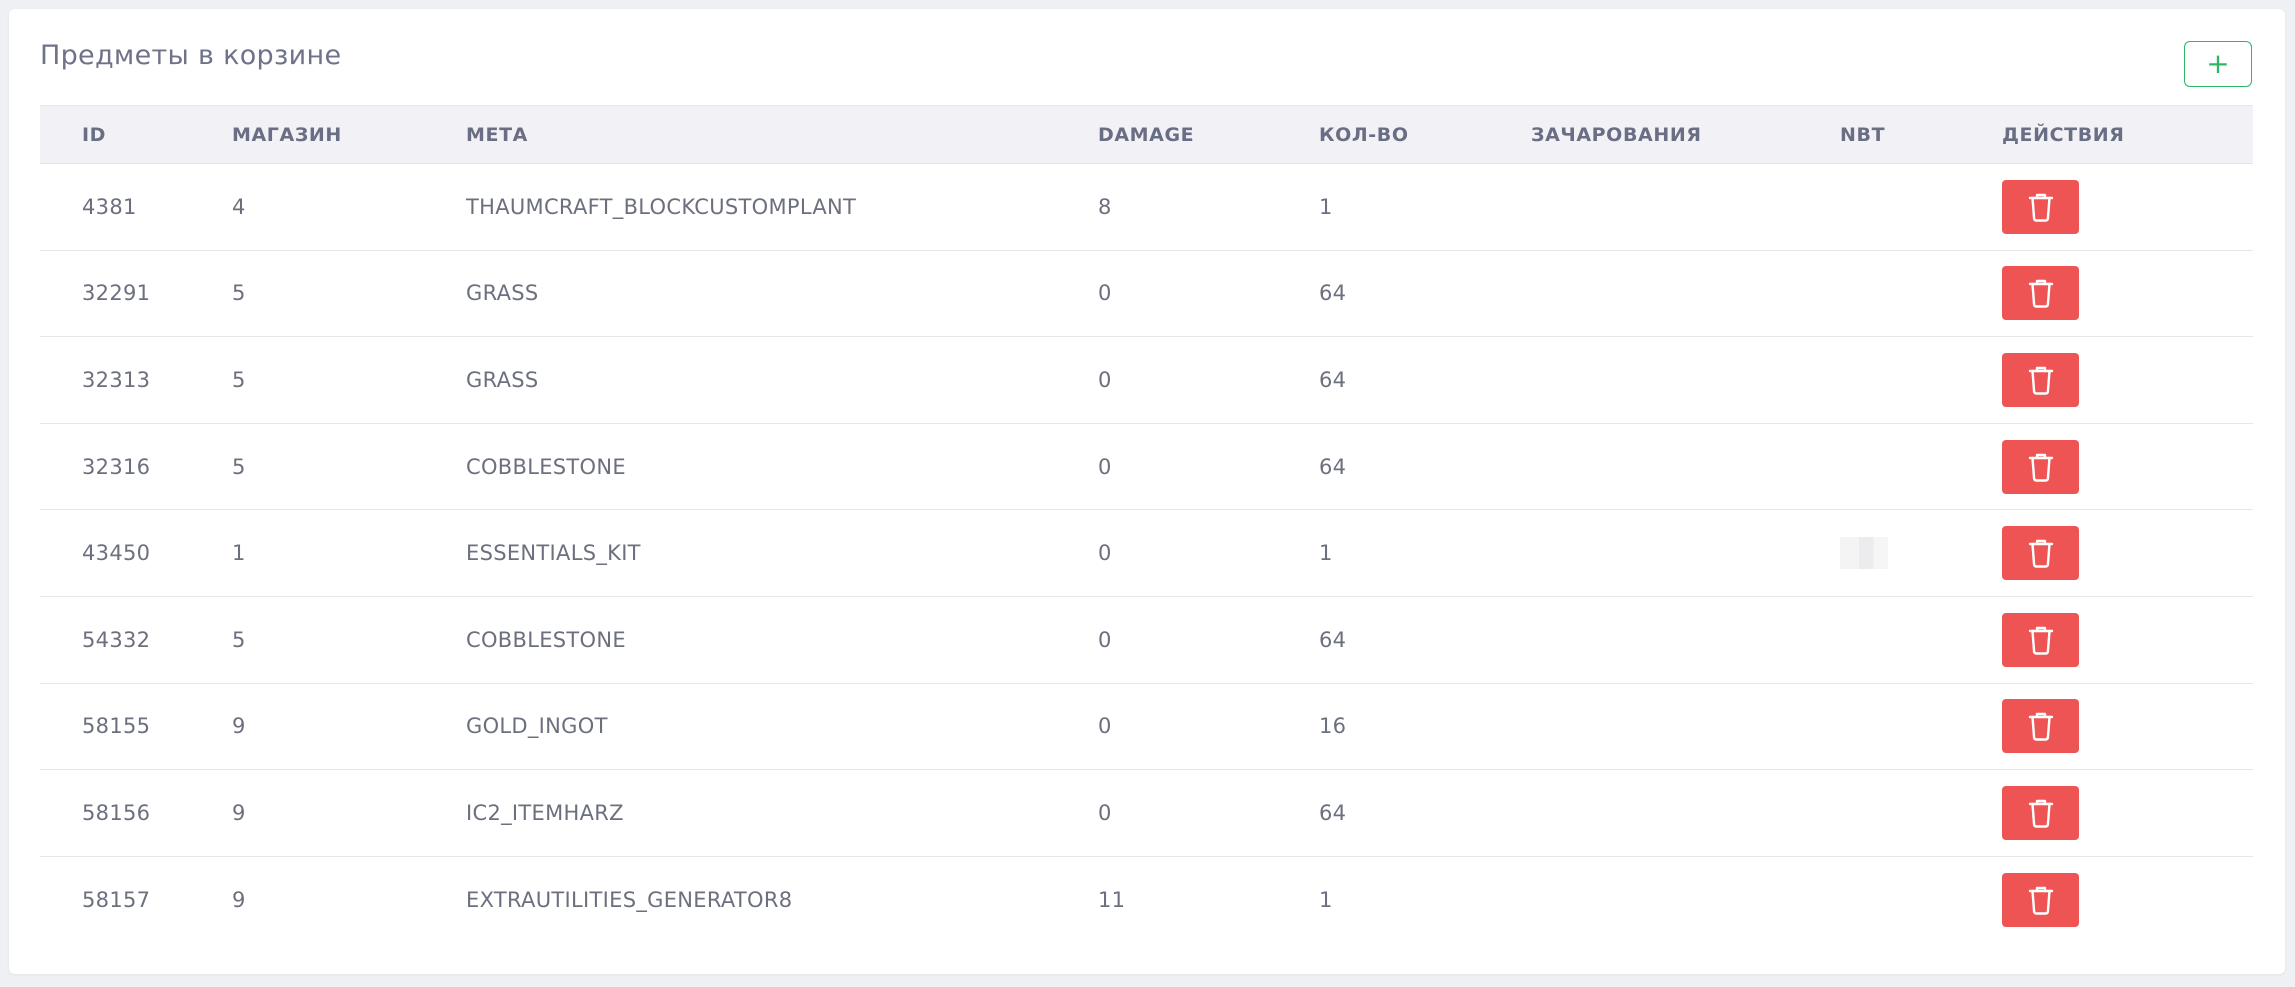 This screenshot has height=987, width=2295. What do you see at coordinates (239, 553) in the screenshot?
I see `cell-shop: 1` at bounding box center [239, 553].